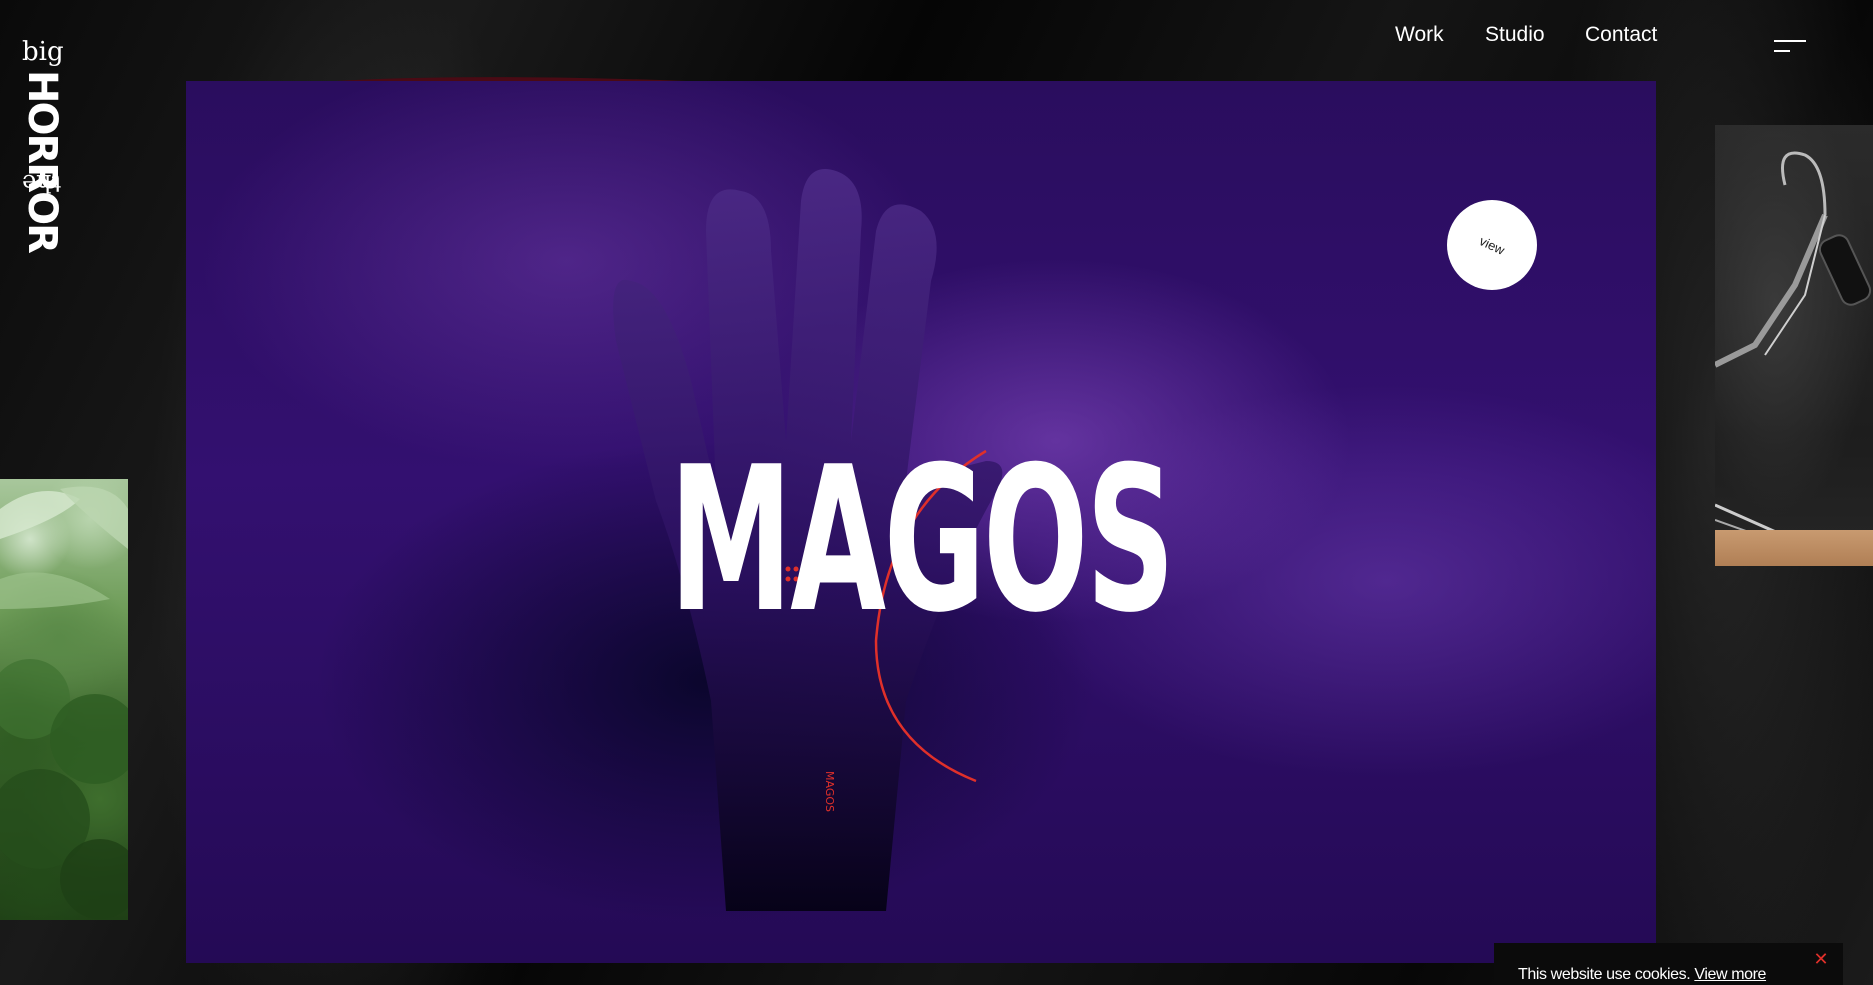 This screenshot has height=985, width=1873. I want to click on logo-big: big, so click(43, 52).